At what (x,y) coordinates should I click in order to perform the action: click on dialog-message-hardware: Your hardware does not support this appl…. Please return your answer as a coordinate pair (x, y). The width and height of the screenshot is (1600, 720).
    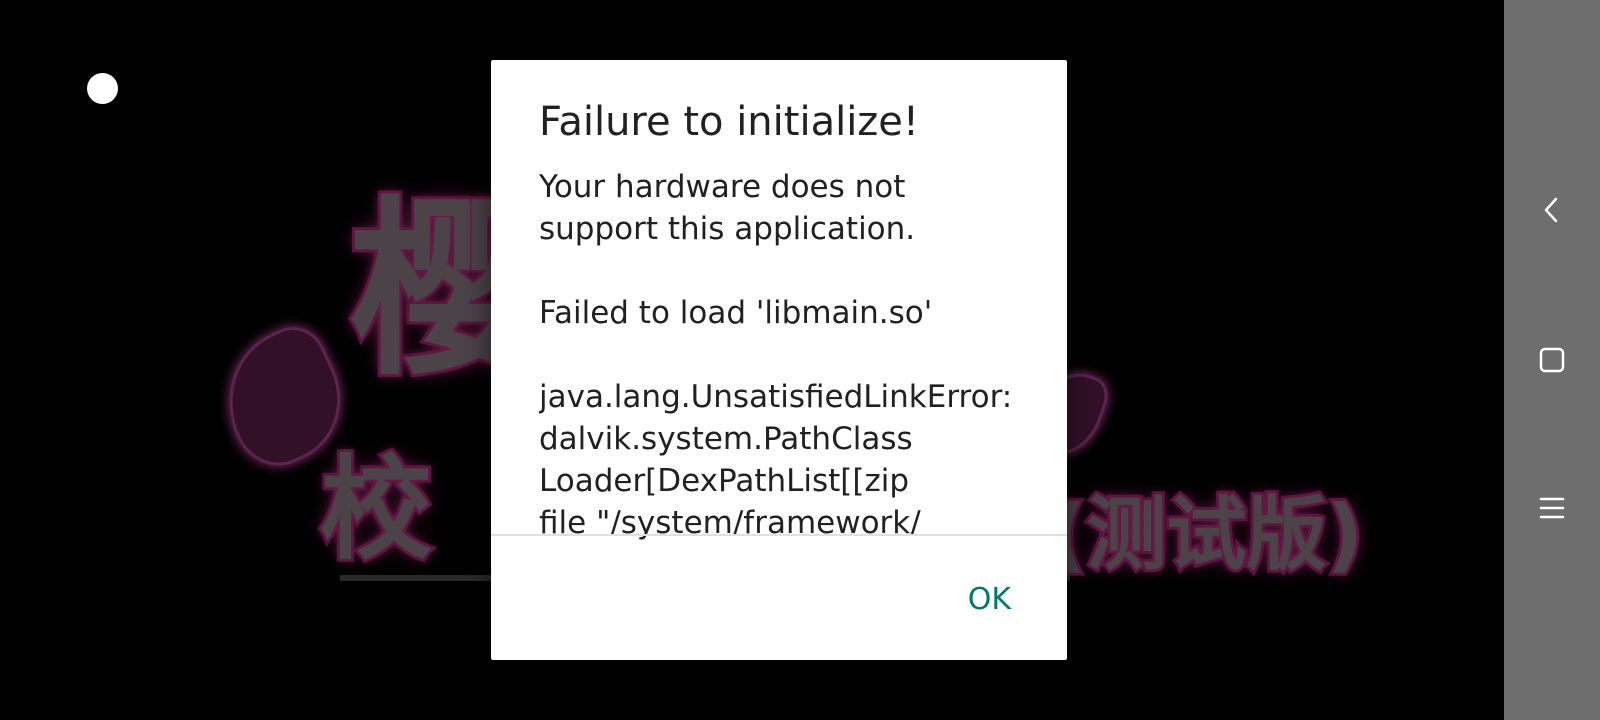
    Looking at the image, I should click on (727, 208).